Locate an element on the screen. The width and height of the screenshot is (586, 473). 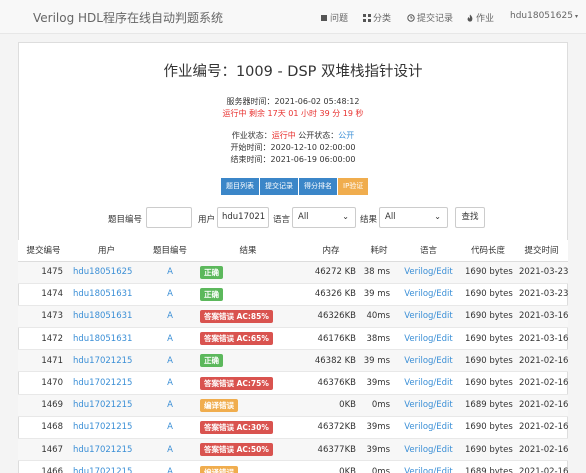
memory-cell: 46382 KB is located at coordinates (331, 360).